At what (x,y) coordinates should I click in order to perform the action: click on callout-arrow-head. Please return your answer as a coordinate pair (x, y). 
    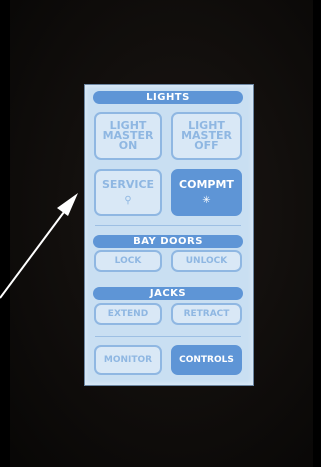
    Looking at the image, I should click on (67, 204).